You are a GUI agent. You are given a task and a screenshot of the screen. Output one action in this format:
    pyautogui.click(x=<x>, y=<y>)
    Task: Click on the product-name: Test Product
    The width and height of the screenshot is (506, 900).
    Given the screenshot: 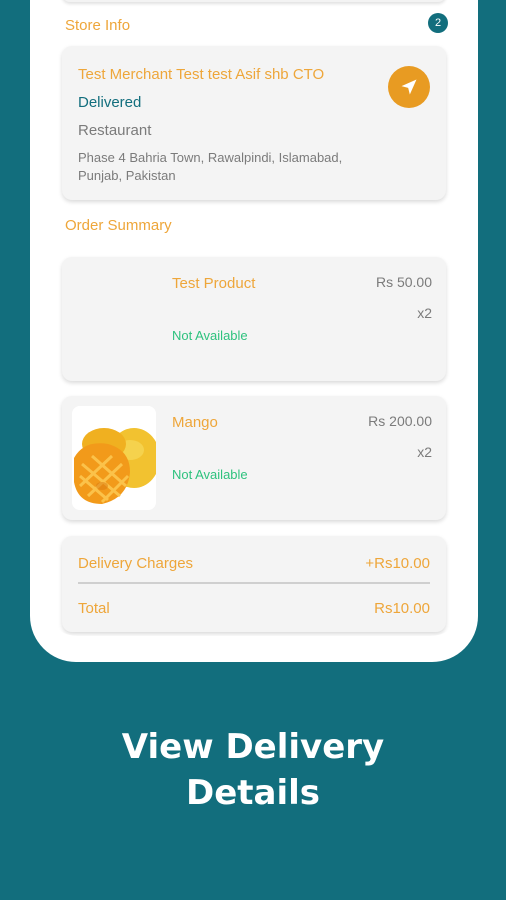 What is the action you would take?
    pyautogui.click(x=214, y=283)
    